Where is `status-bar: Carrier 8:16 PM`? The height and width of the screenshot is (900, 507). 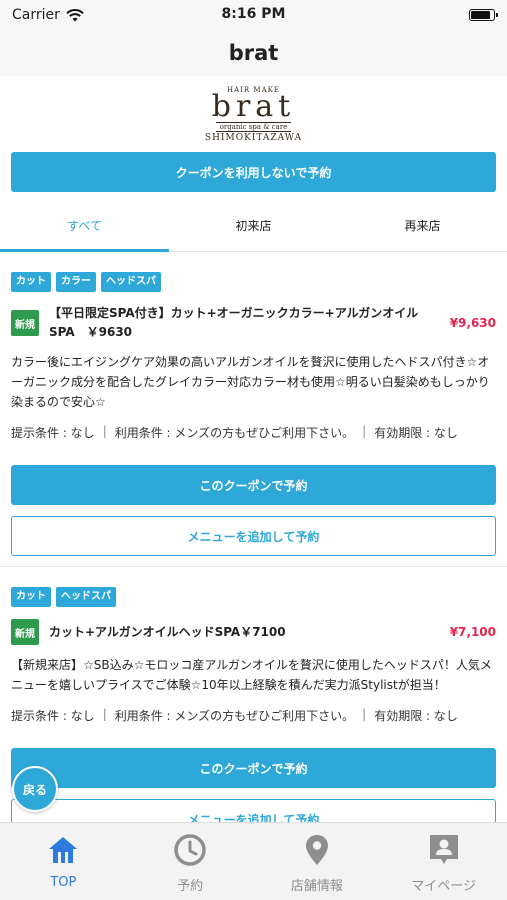 status-bar: Carrier 8:16 PM is located at coordinates (253, 15).